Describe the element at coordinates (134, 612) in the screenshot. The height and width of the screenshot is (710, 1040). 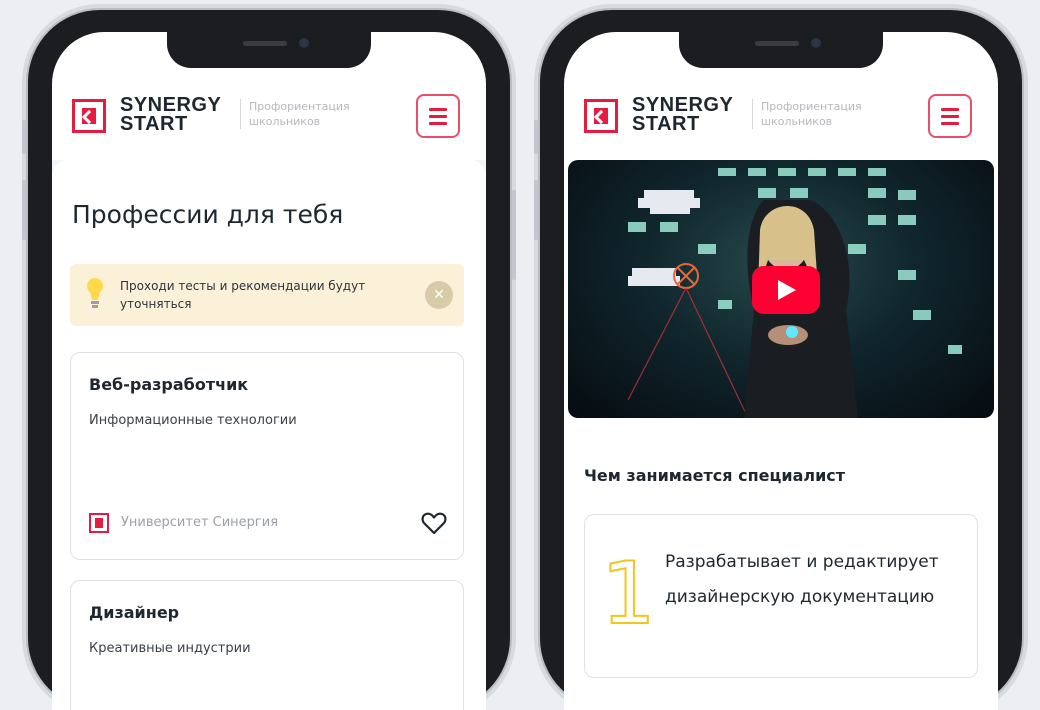
I see `profession-title: Дизайнер` at that location.